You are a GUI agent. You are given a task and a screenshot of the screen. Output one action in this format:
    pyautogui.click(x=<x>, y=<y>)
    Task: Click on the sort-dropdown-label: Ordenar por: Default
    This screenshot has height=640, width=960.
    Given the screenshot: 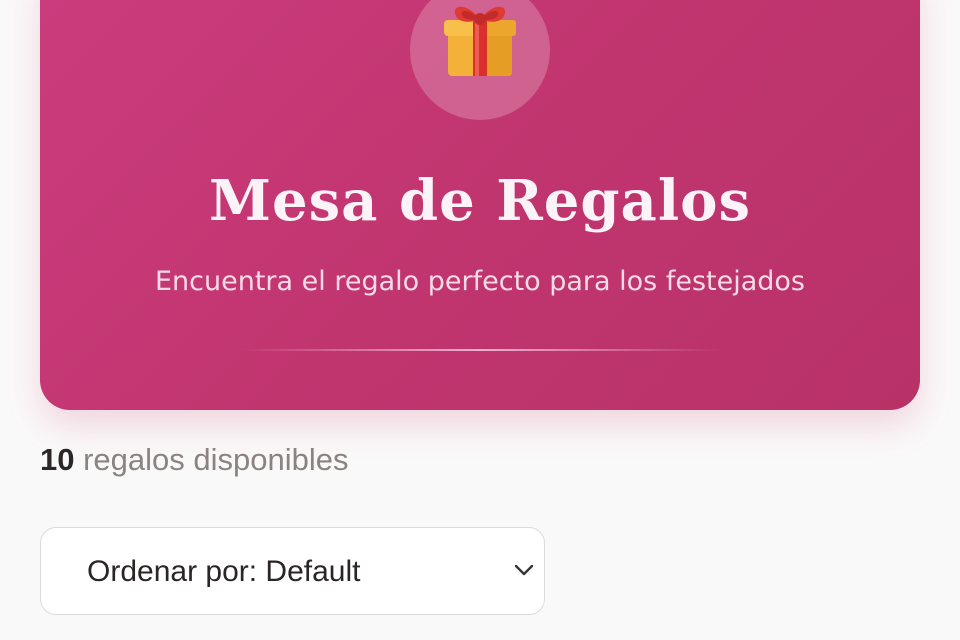 What is the action you would take?
    pyautogui.click(x=224, y=571)
    